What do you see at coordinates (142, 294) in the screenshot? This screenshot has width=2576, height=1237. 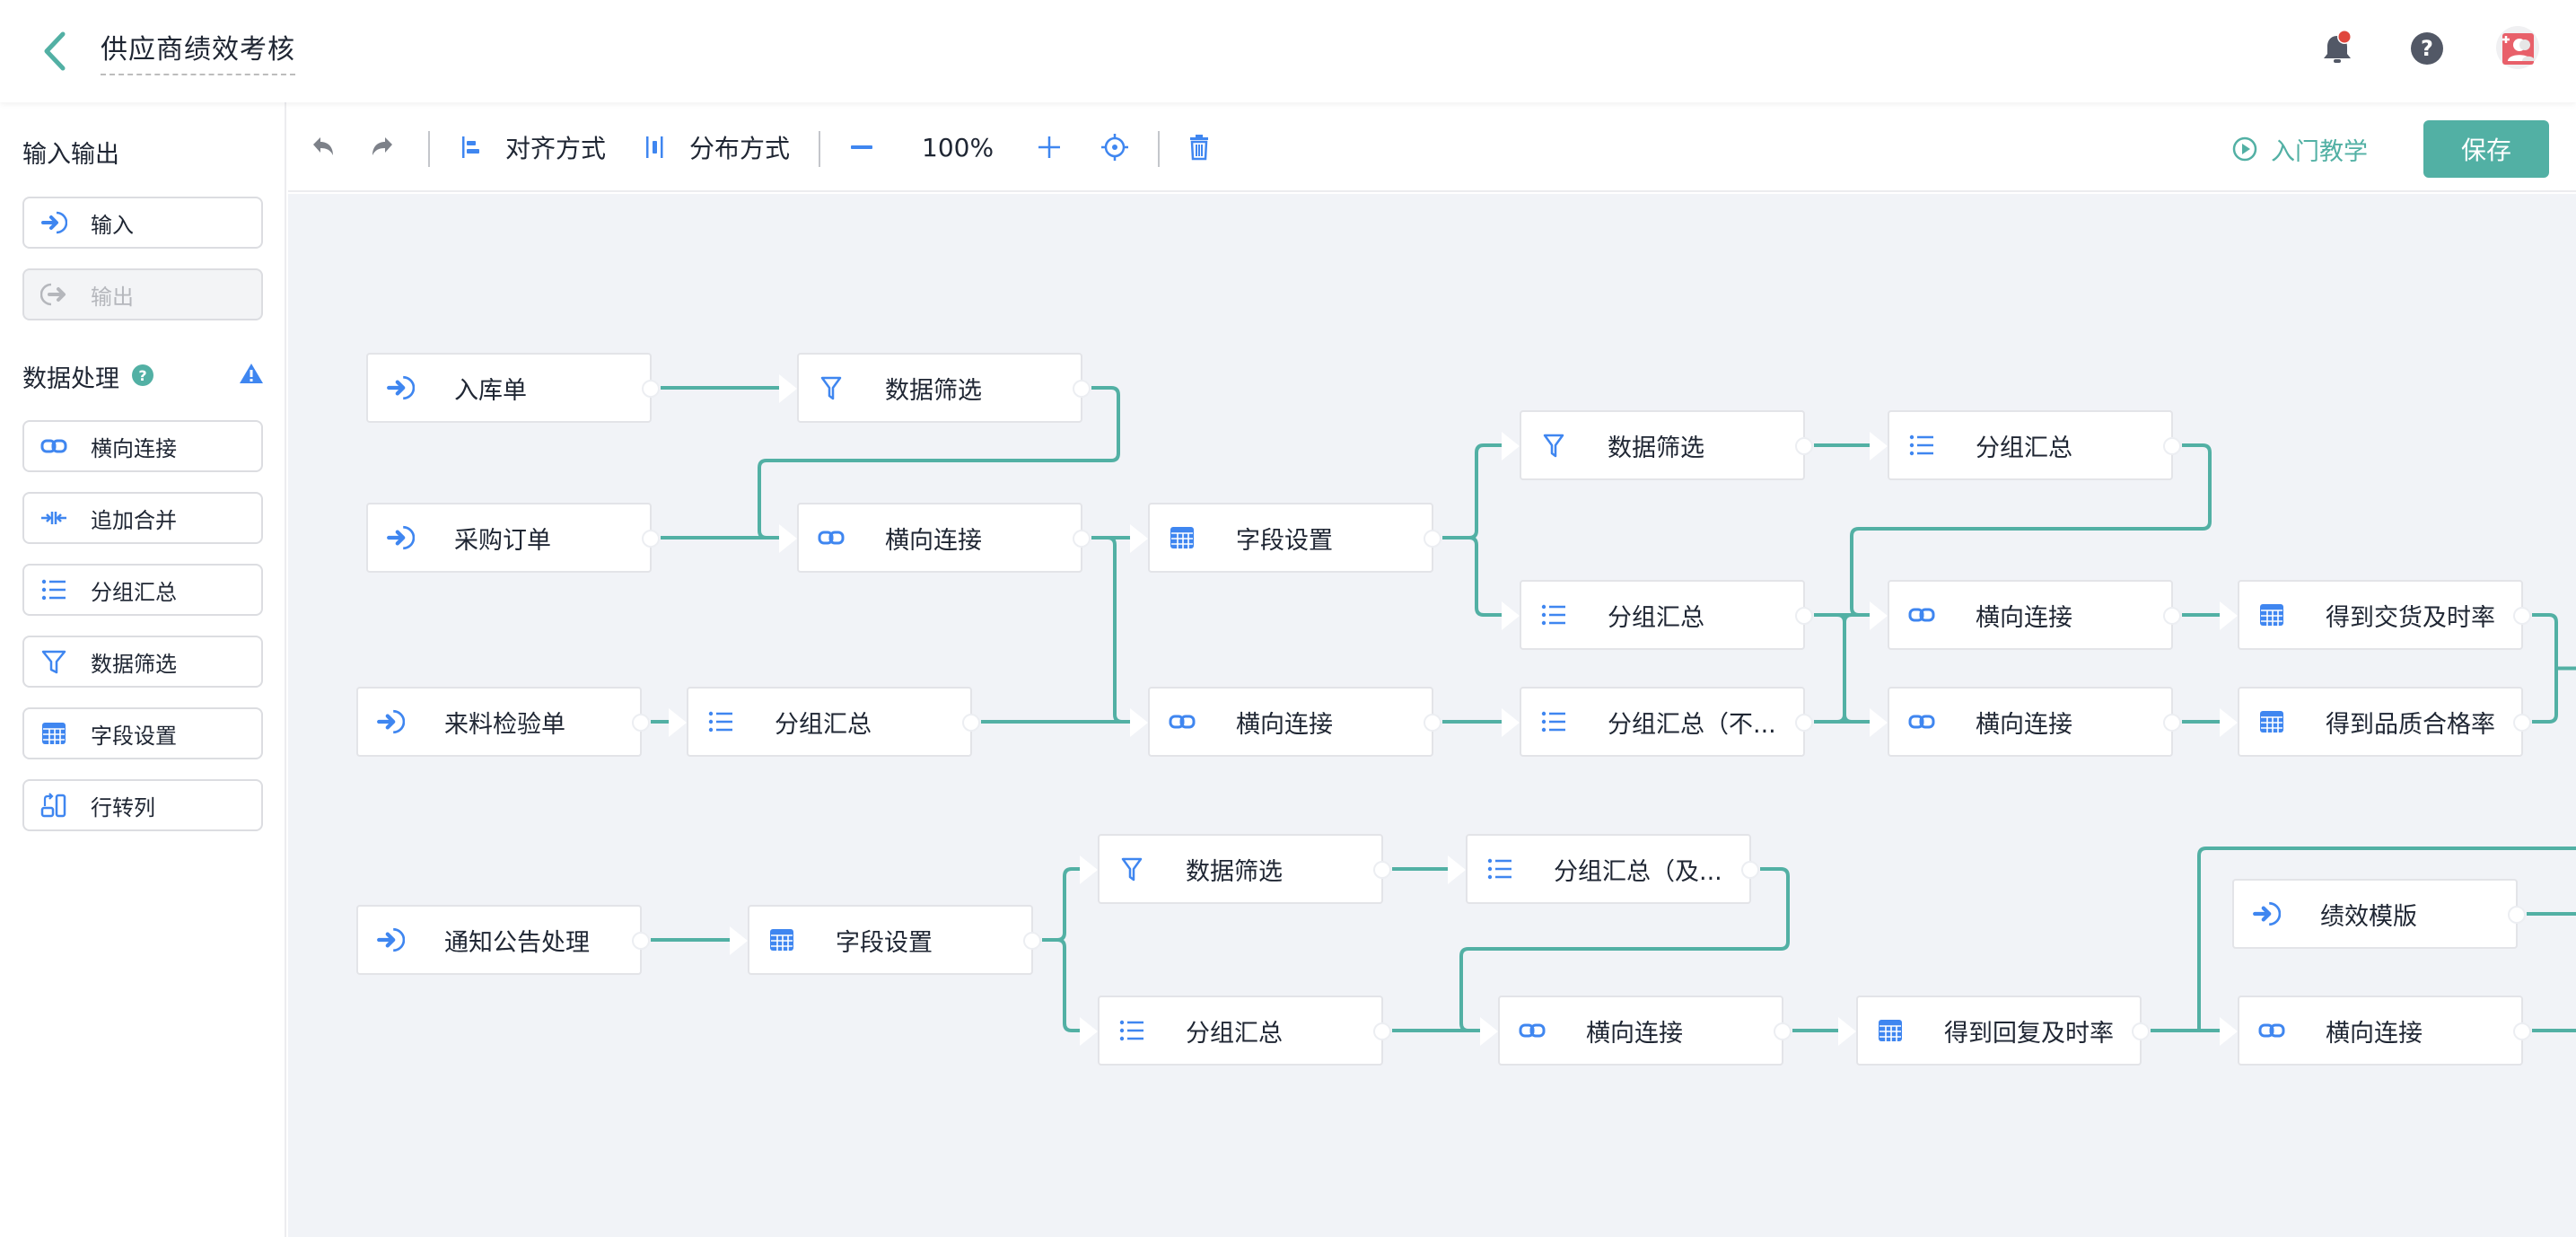 I see `sidebar-item-output: 输出` at bounding box center [142, 294].